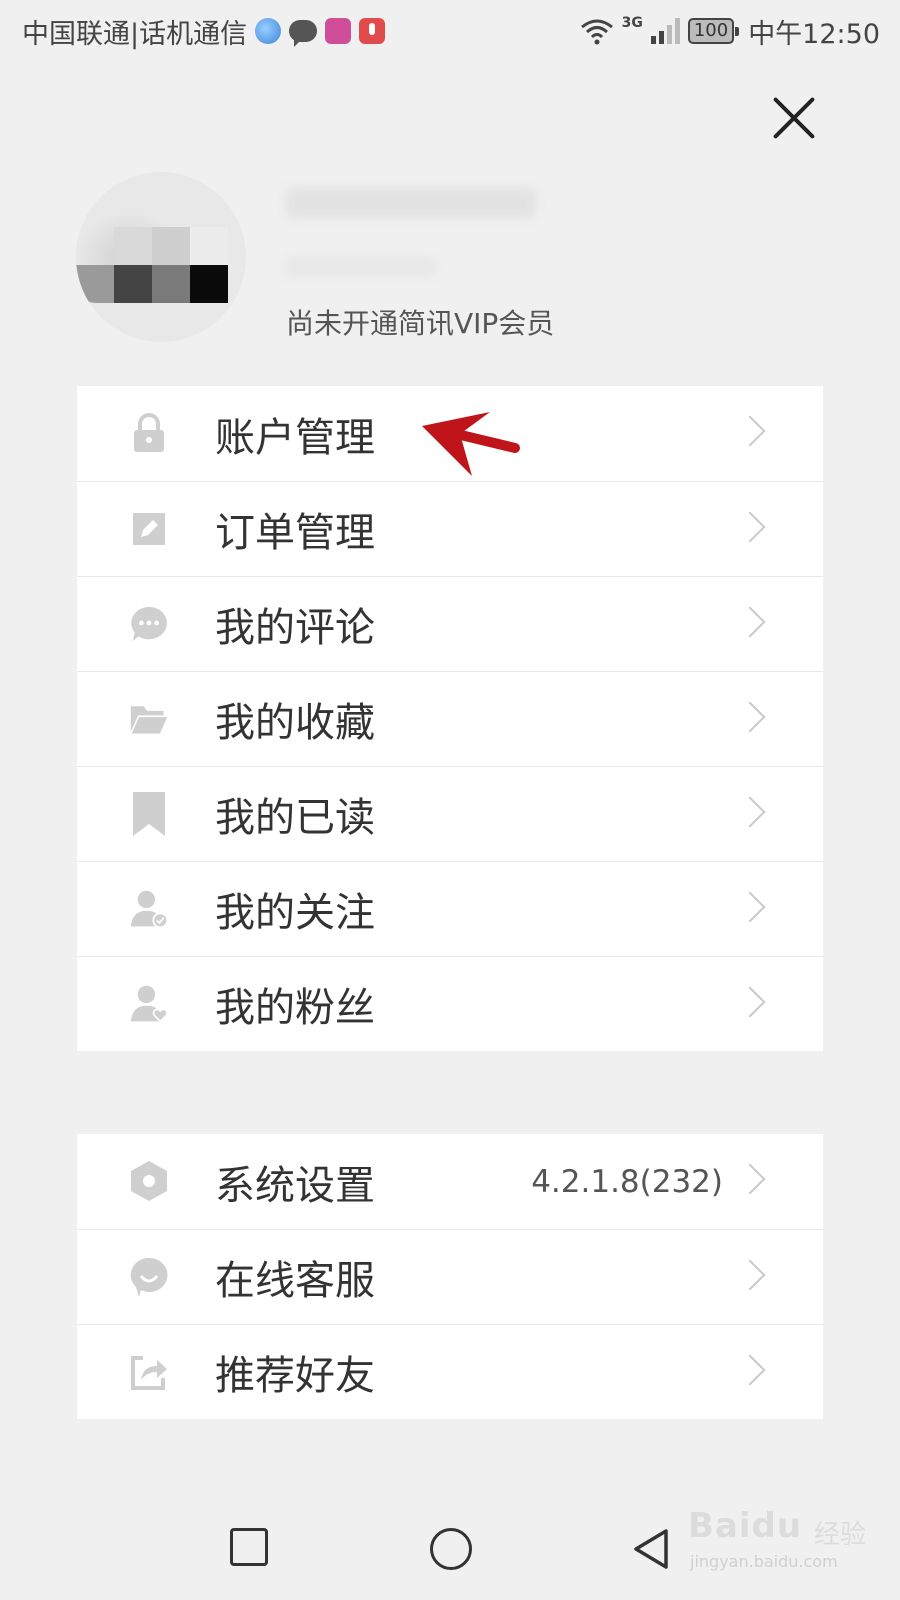 This screenshot has height=1600, width=900. I want to click on microphone-app-icon, so click(372, 31).